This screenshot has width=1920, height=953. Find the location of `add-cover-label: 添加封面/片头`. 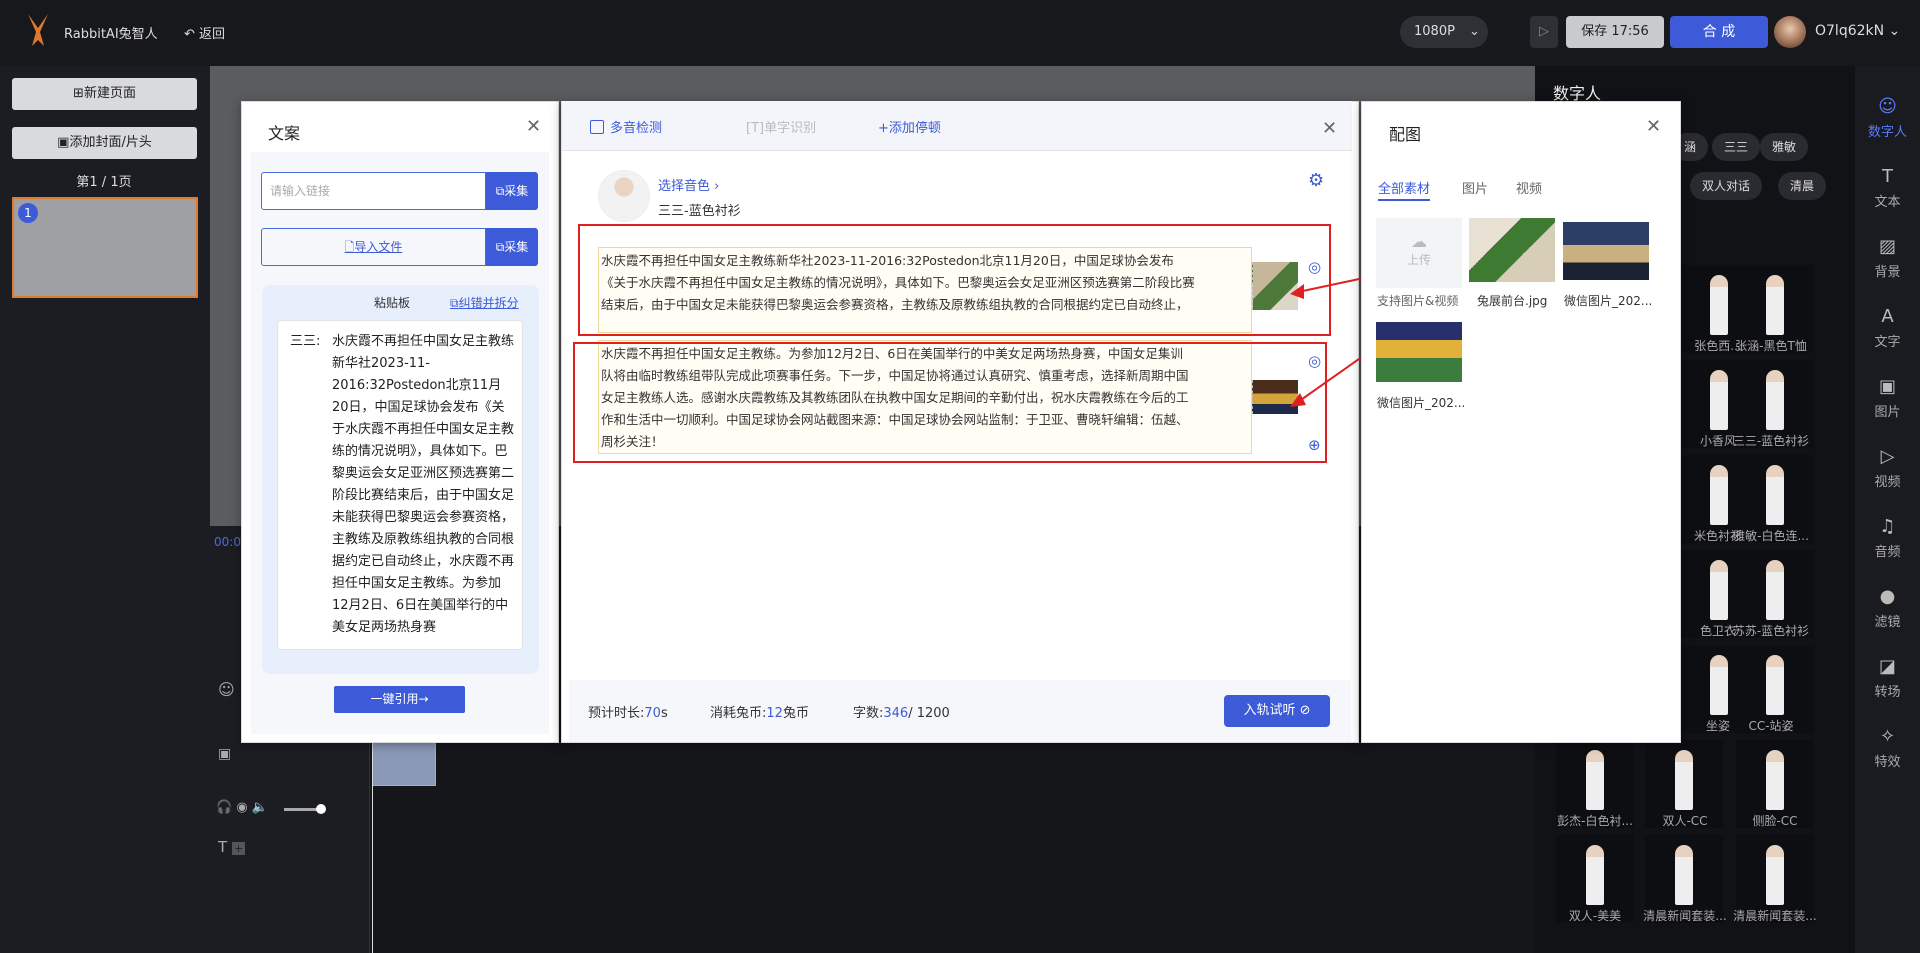

add-cover-label: 添加封面/片头 is located at coordinates (110, 142).